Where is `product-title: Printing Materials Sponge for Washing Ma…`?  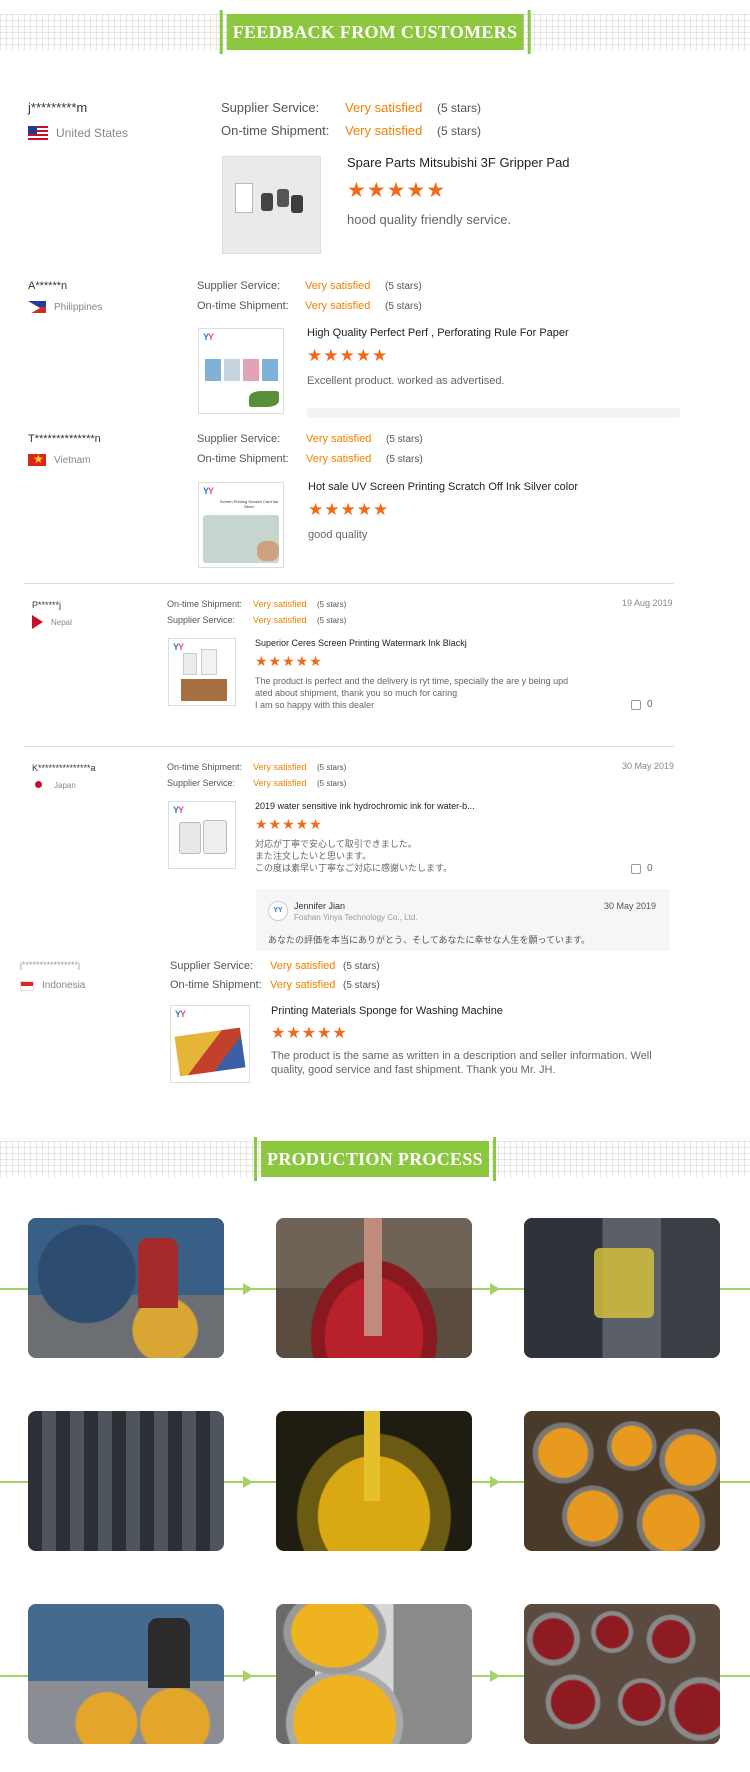 product-title: Printing Materials Sponge for Washing Ma… is located at coordinates (387, 1011).